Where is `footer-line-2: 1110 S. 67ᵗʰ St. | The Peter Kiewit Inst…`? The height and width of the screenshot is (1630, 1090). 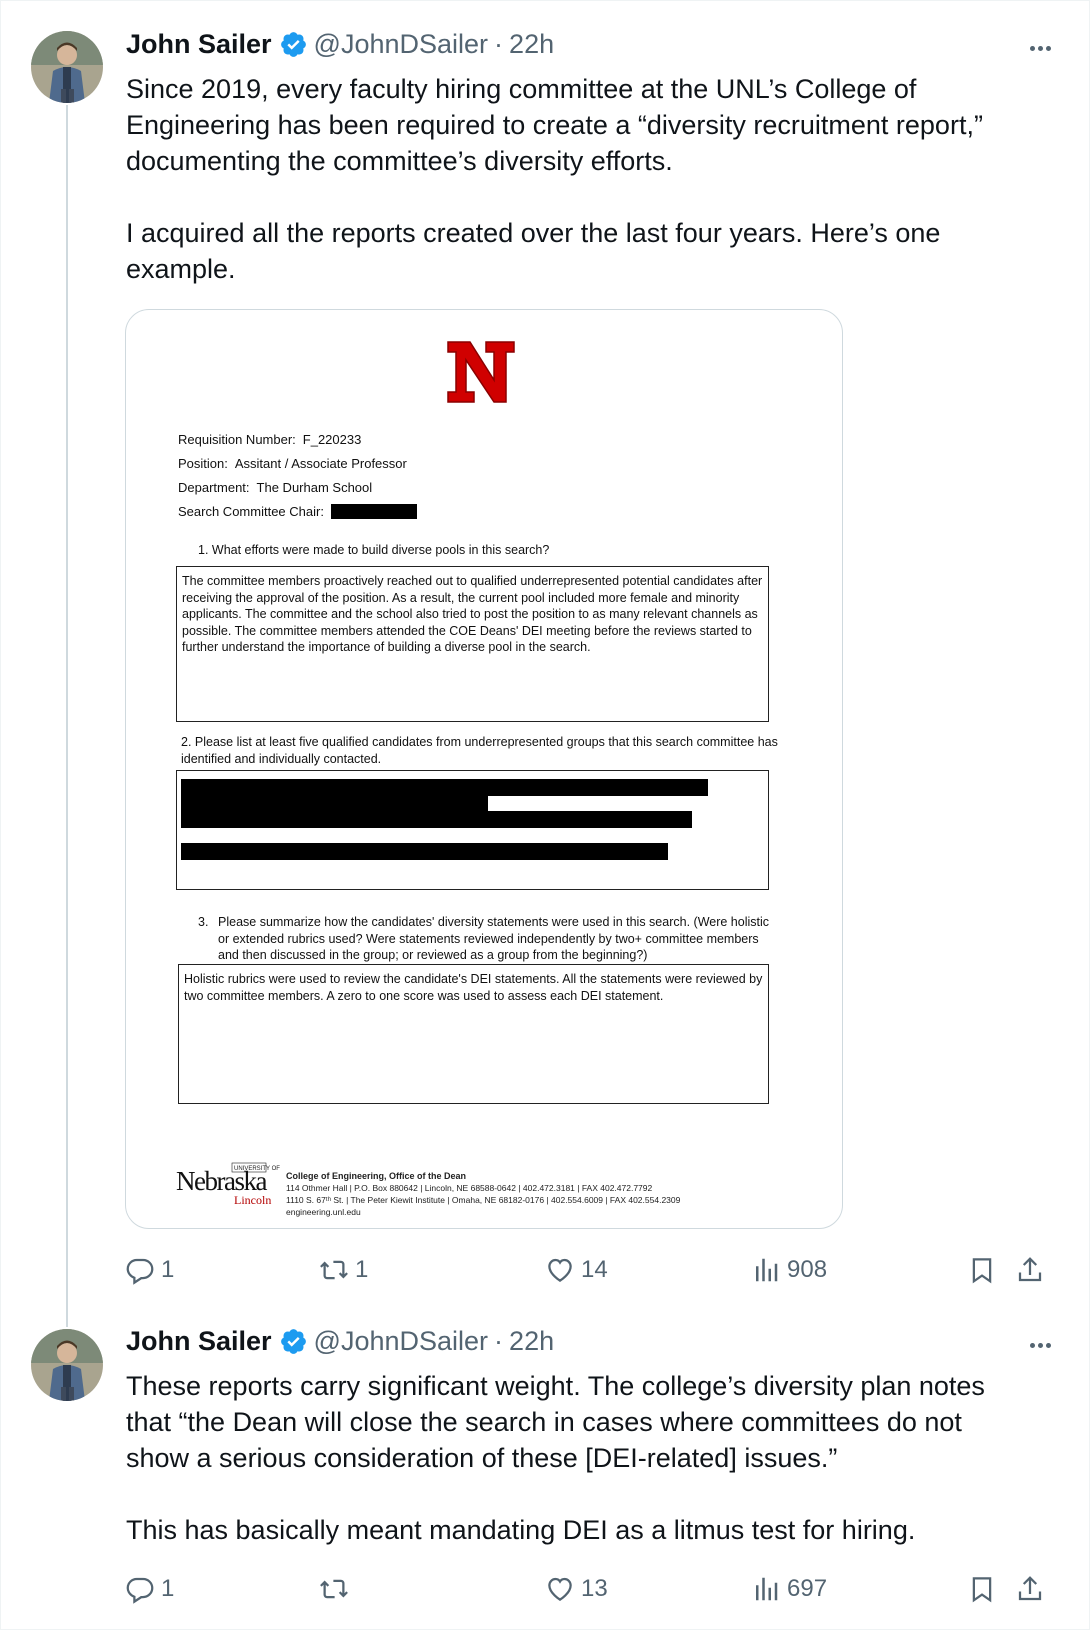
footer-line-2: 1110 S. 67ᵗʰ St. | The Peter Kiewit Inst… is located at coordinates (483, 1200).